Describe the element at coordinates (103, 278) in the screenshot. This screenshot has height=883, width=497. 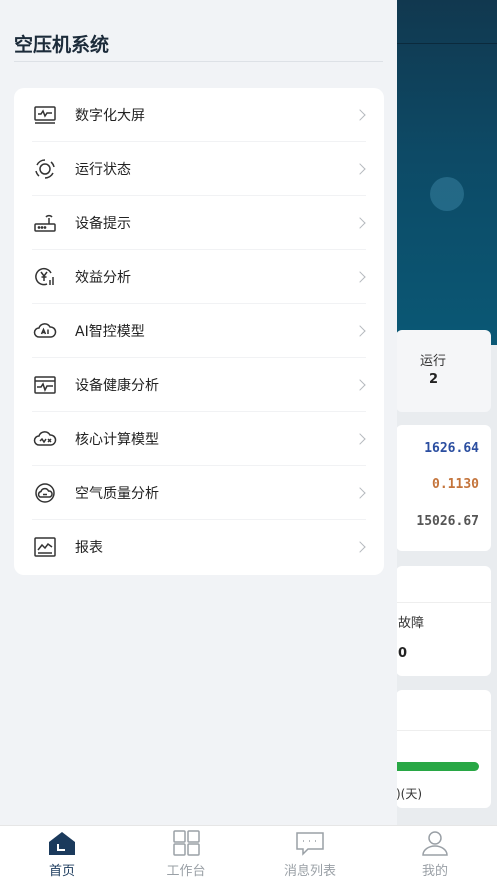
I see `menu-item-label: 效益分析` at that location.